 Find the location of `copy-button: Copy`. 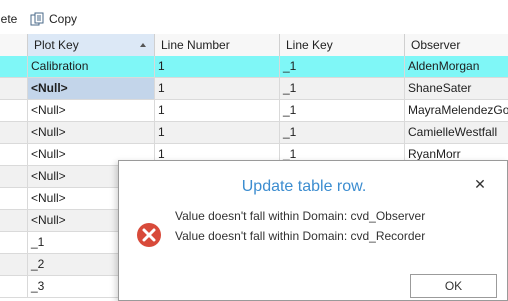

copy-button: Copy is located at coordinates (63, 19).